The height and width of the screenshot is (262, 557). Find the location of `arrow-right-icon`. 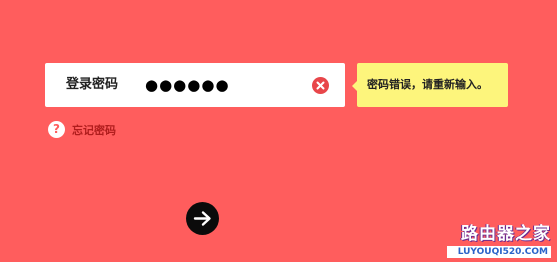

arrow-right-icon is located at coordinates (202, 218).